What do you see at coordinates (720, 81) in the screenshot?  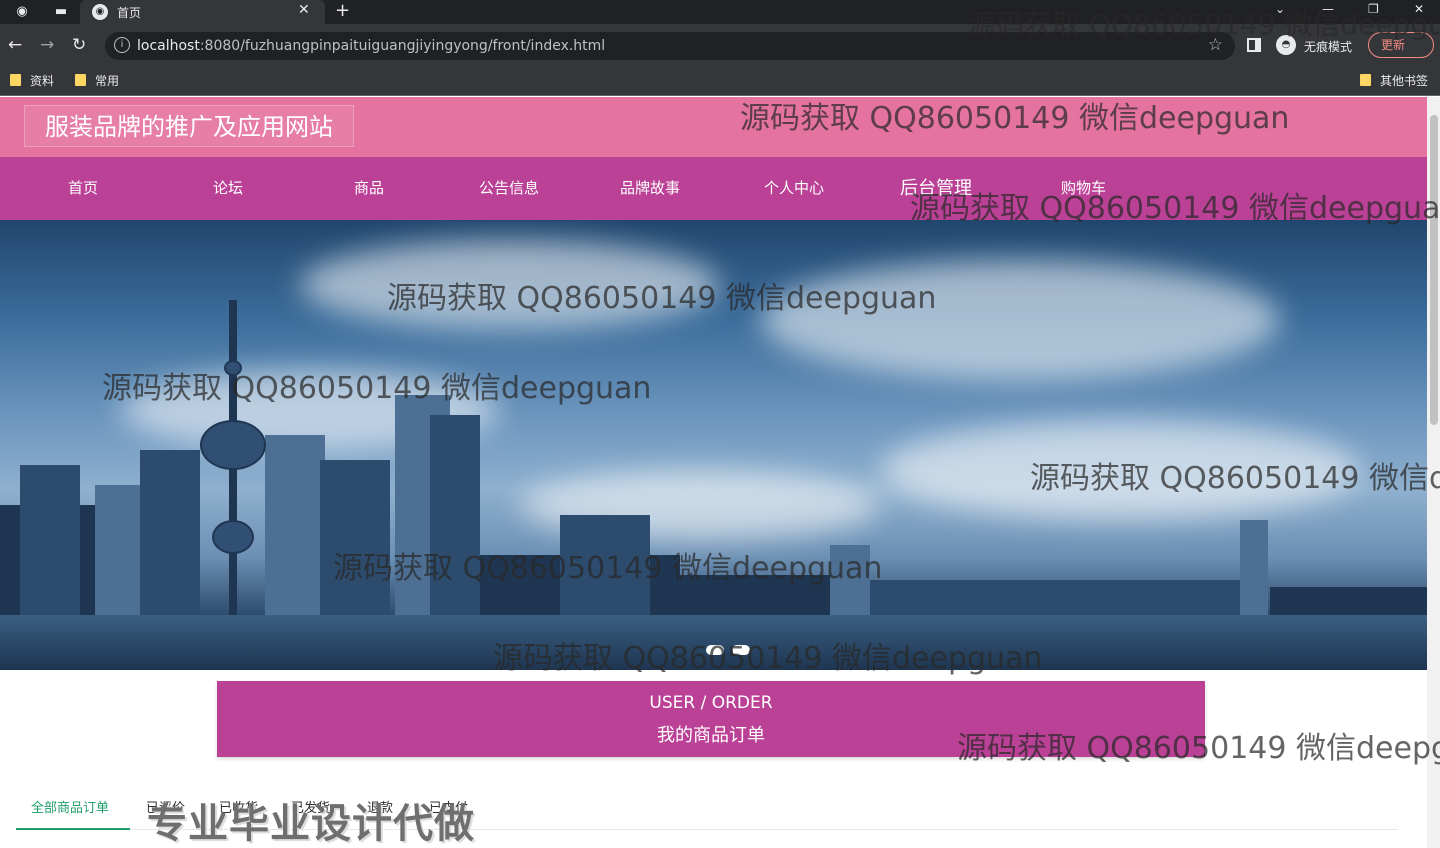 I see `bookmarks-bar: 资料 常用 其他书签` at bounding box center [720, 81].